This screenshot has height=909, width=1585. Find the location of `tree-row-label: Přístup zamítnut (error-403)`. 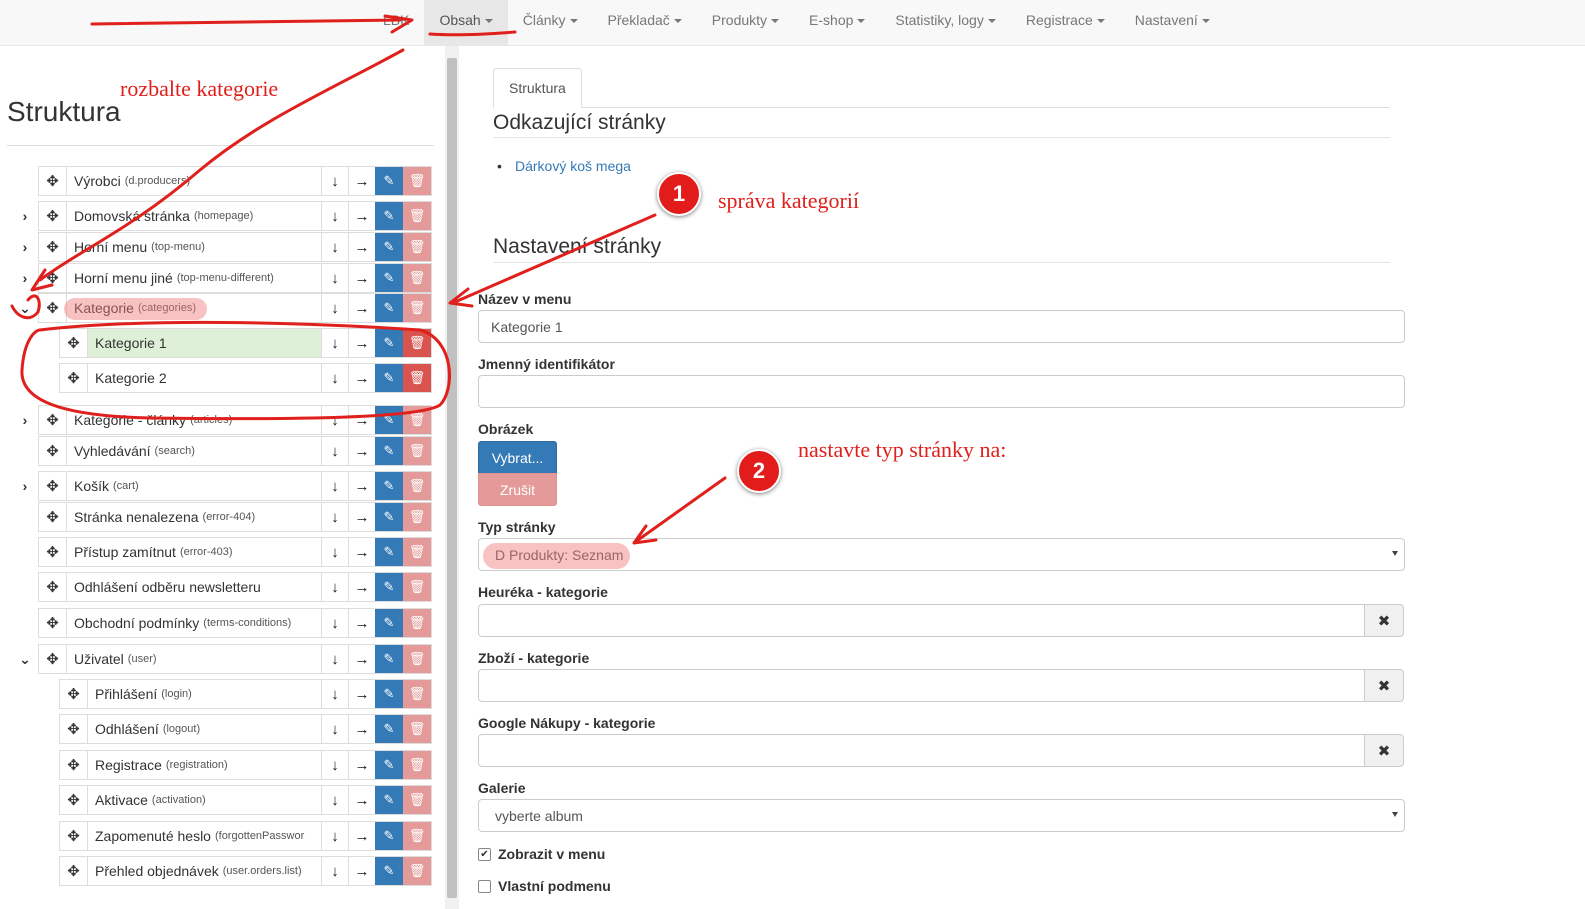

tree-row-label: Přístup zamítnut (error-403) is located at coordinates (194, 552).